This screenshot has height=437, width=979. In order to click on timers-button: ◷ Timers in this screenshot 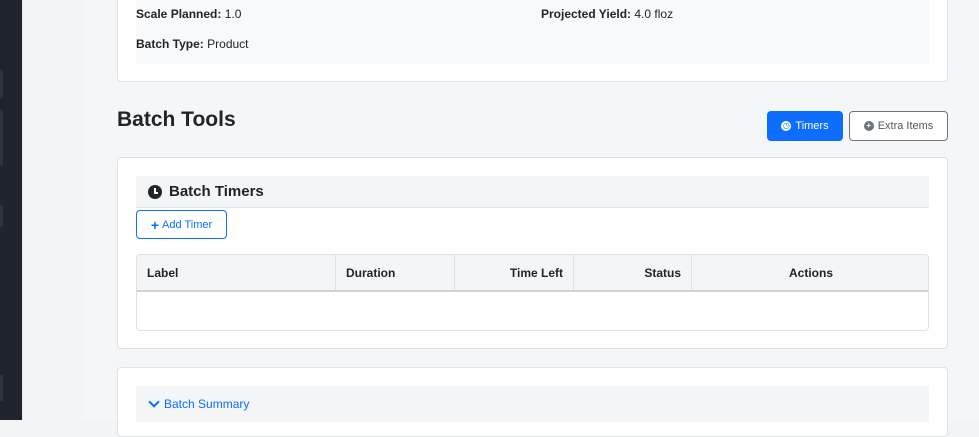, I will do `click(805, 126)`.